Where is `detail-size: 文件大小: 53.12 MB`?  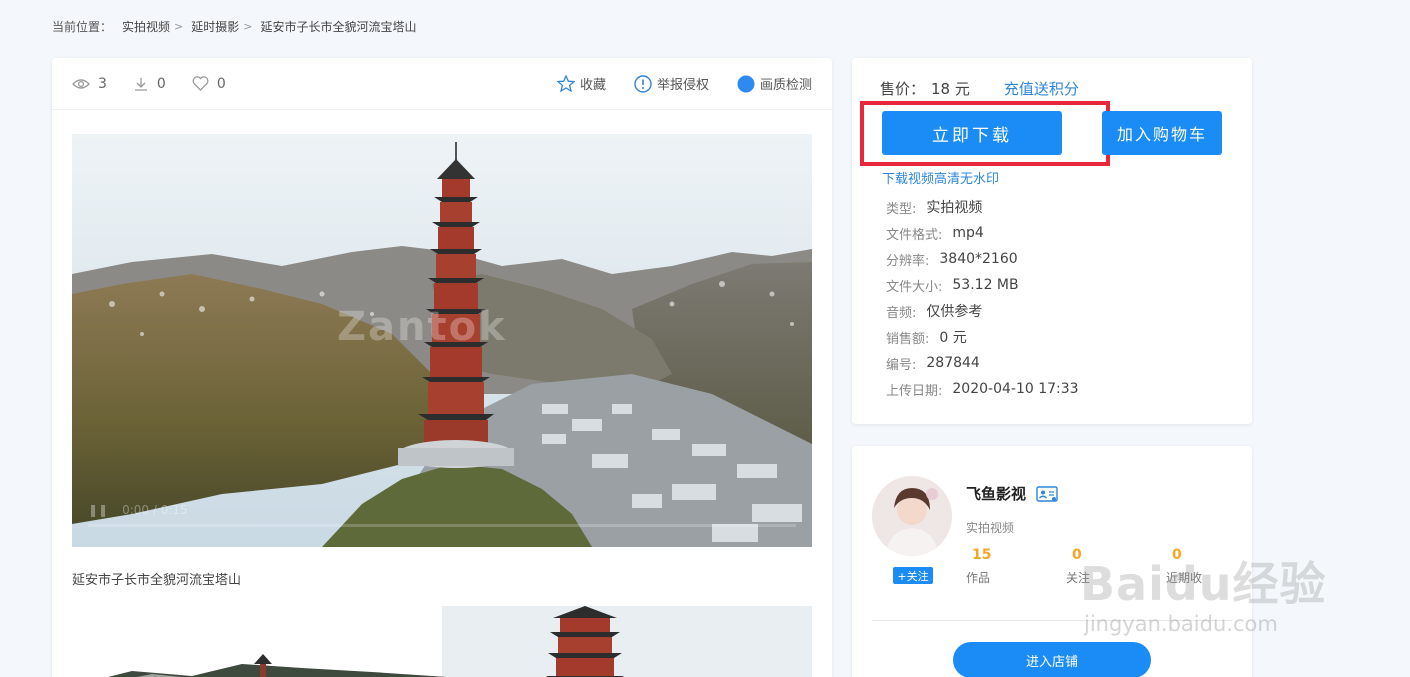
detail-size: 文件大小: 53.12 MB is located at coordinates (982, 285).